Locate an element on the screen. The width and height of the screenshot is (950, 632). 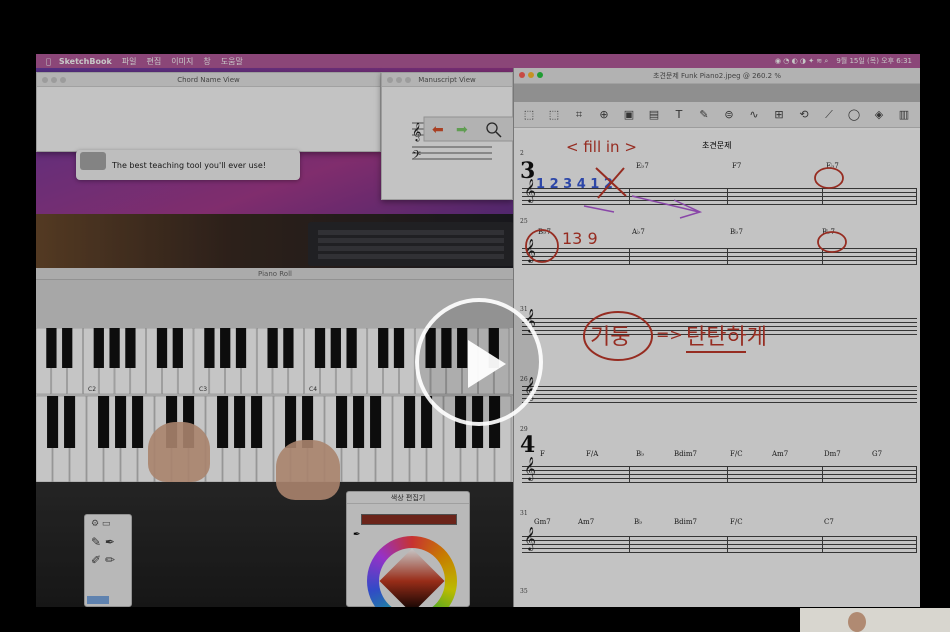
brush-icons: ✎ ✒ is located at coordinates (108, 542).